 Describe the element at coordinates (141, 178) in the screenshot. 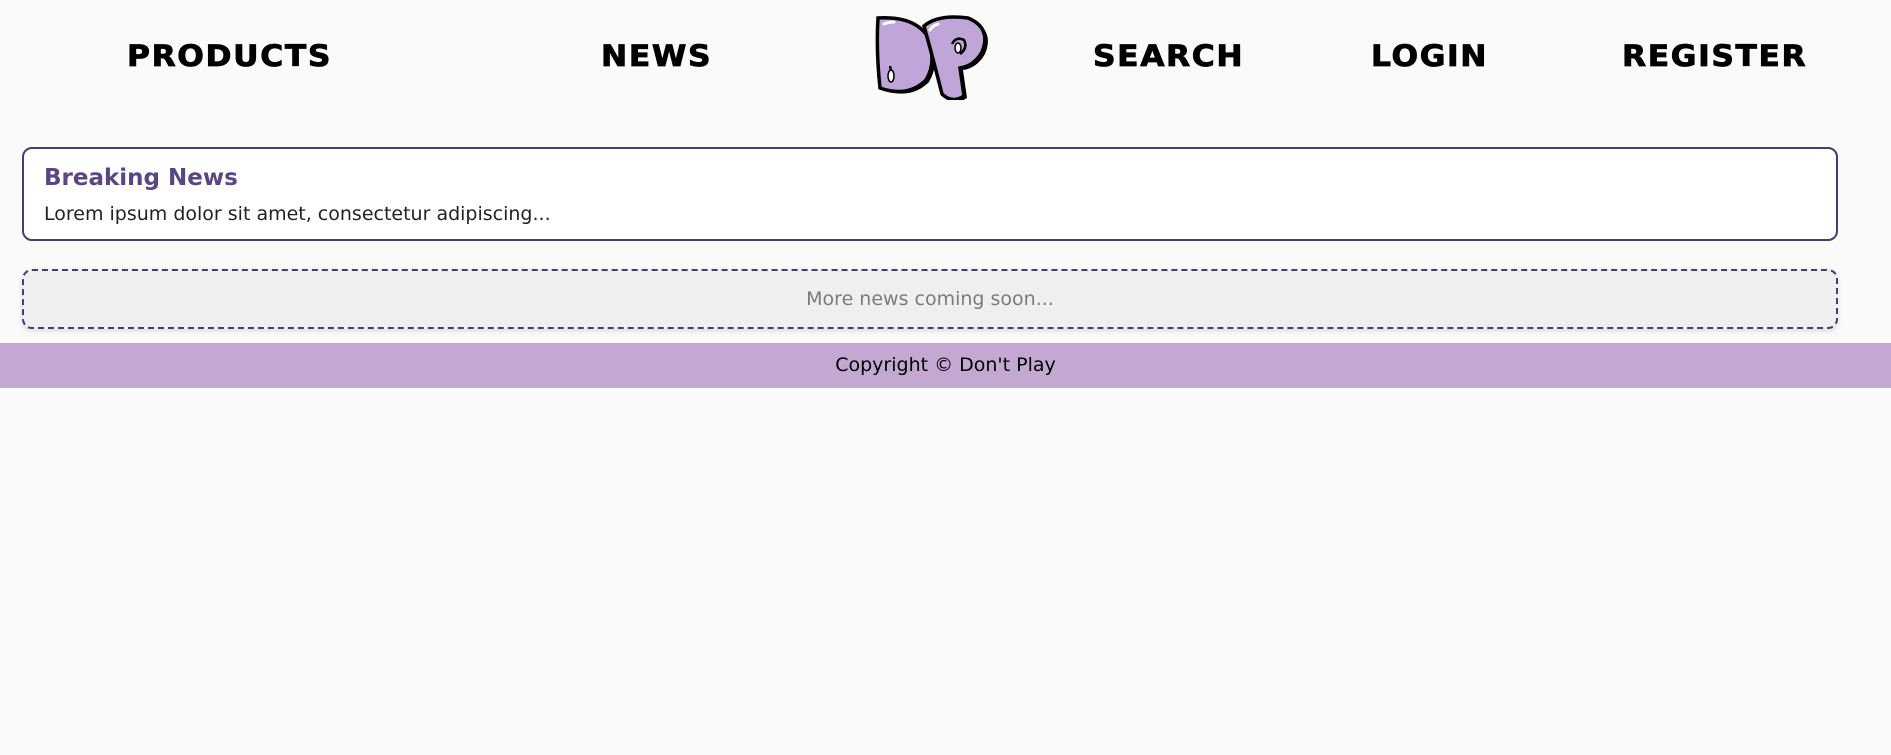

I see `news-card-title: Breaking News` at that location.